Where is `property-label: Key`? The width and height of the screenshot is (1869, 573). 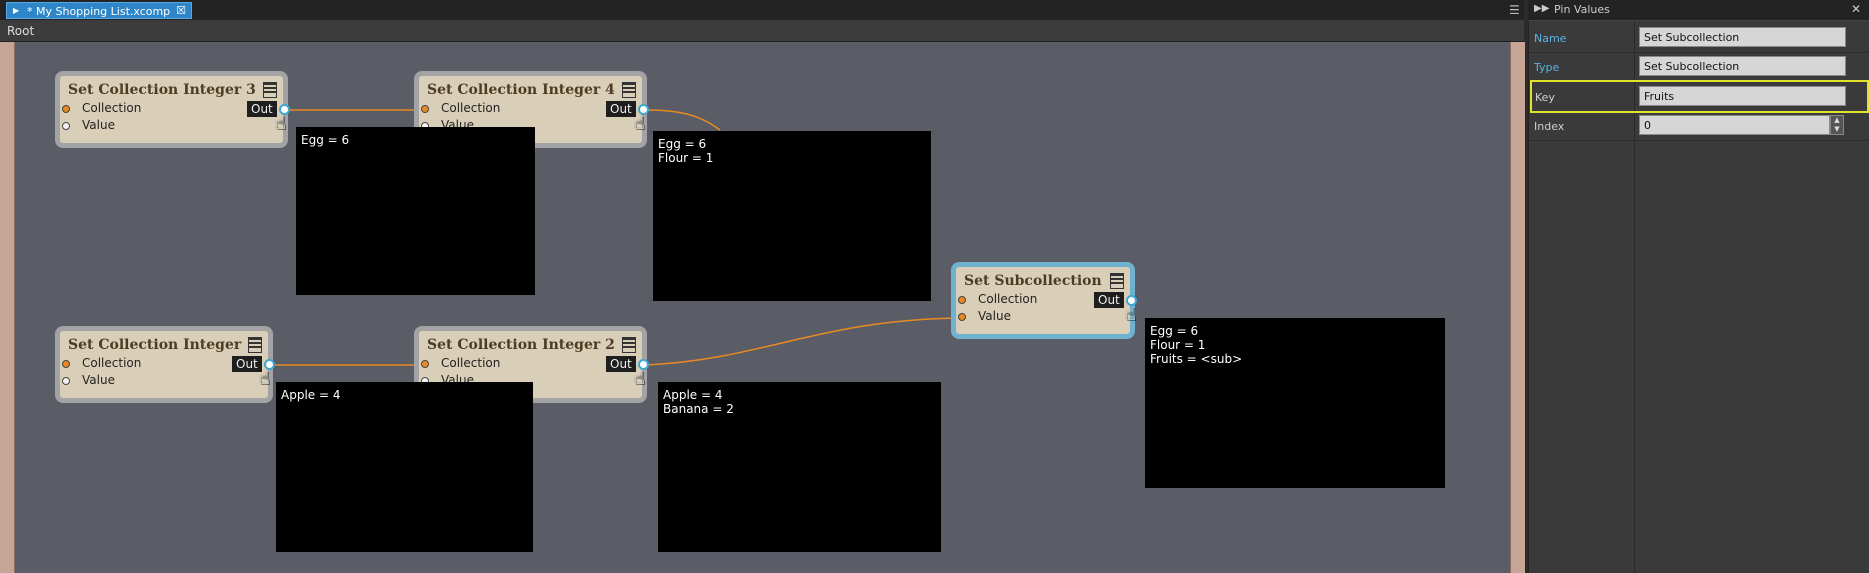 property-label: Key is located at coordinates (1545, 97).